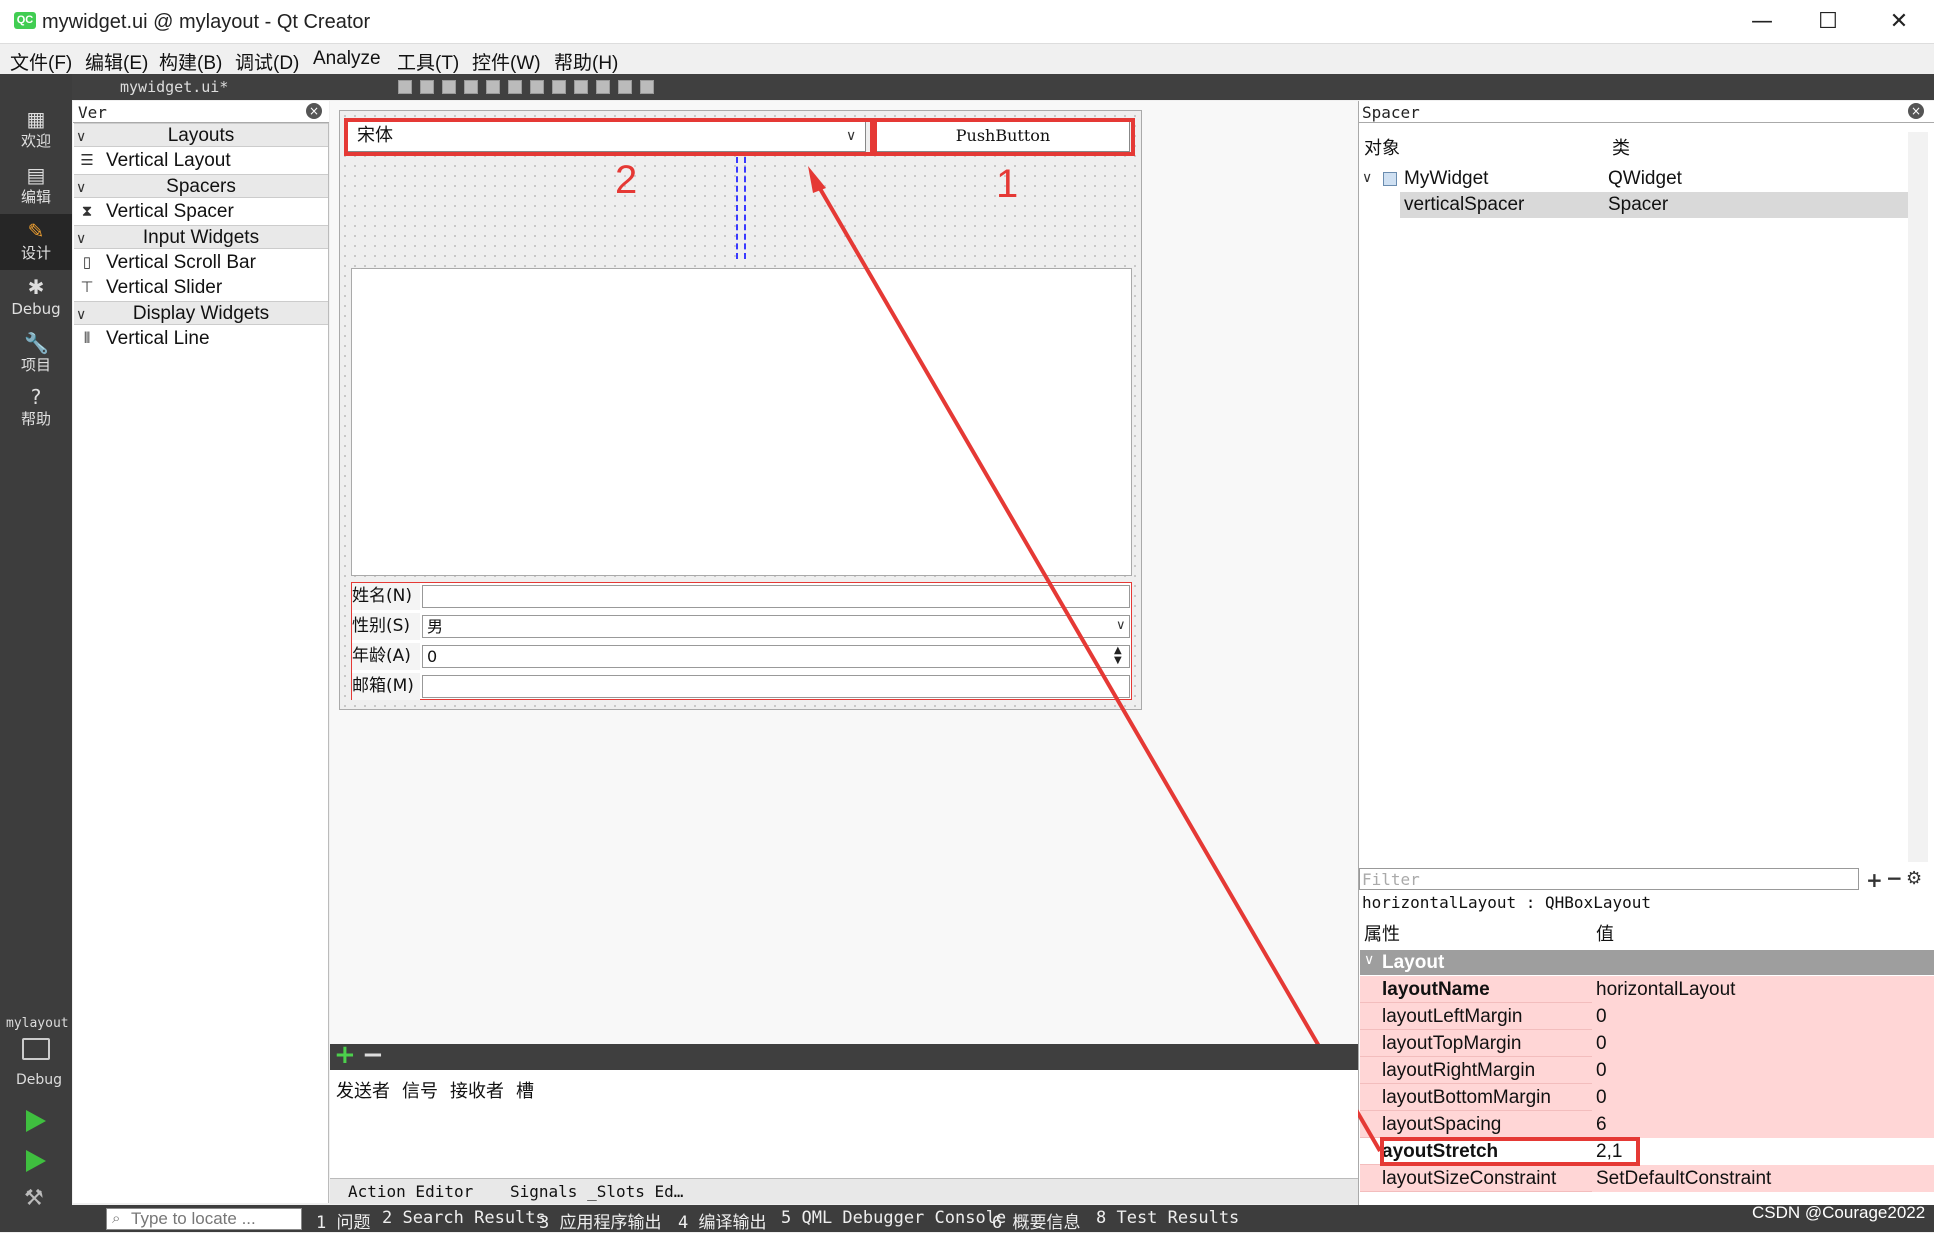  What do you see at coordinates (477, 1090) in the screenshot?
I see `column-receiver: 接收者` at bounding box center [477, 1090].